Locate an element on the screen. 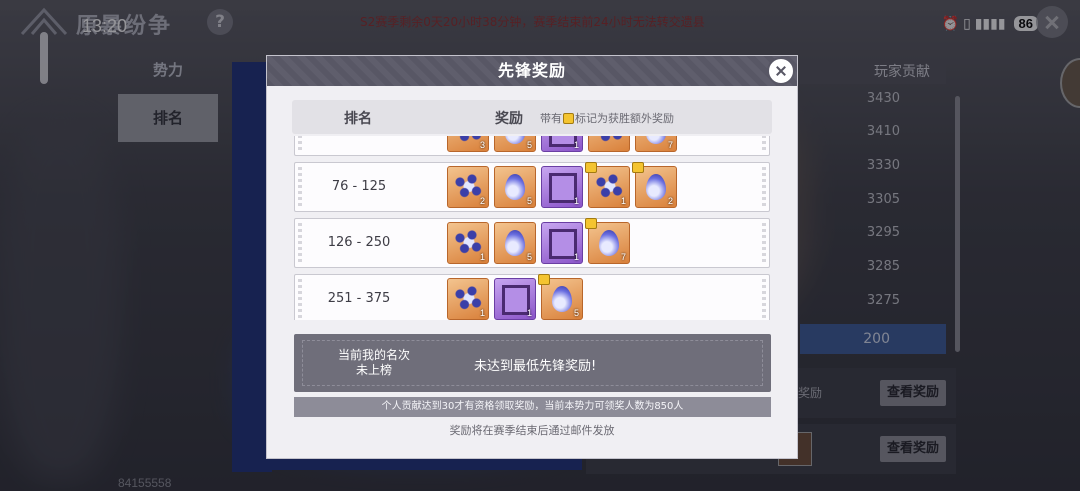  bonus-note: 带有 标记为获胜额外奖励 is located at coordinates (607, 118).